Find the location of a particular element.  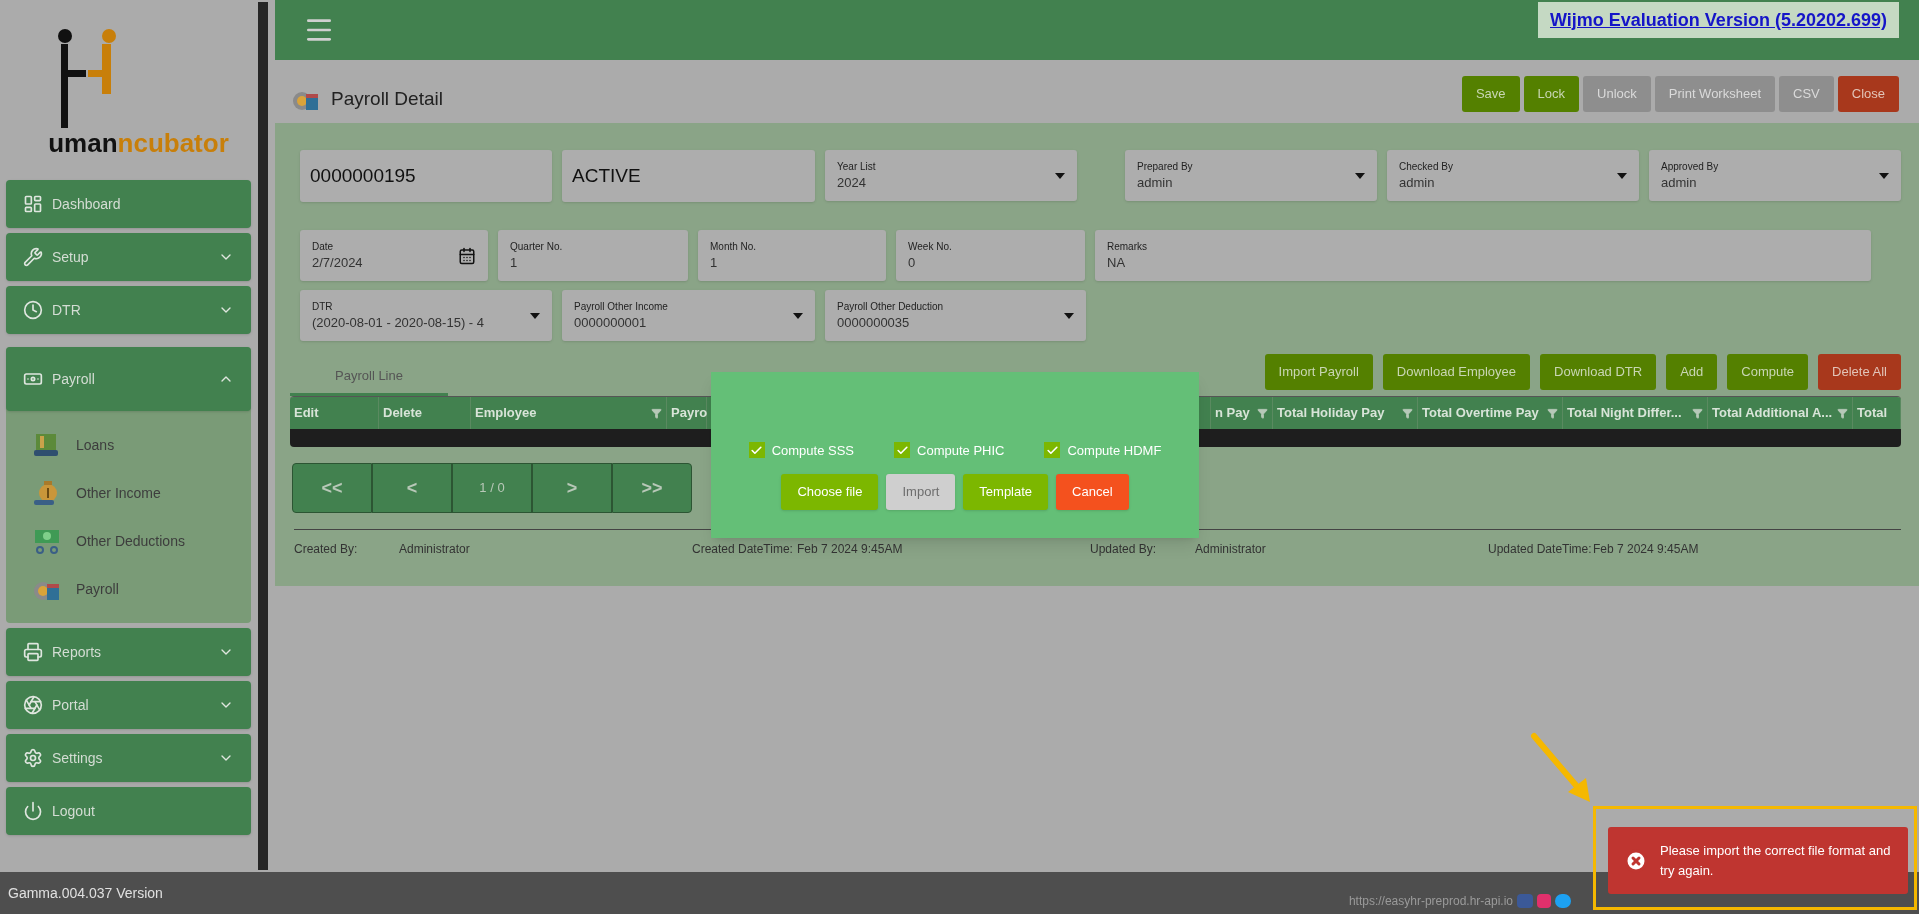

toast-message: Please import the correct file format and try again. is located at coordinates (1776, 860).